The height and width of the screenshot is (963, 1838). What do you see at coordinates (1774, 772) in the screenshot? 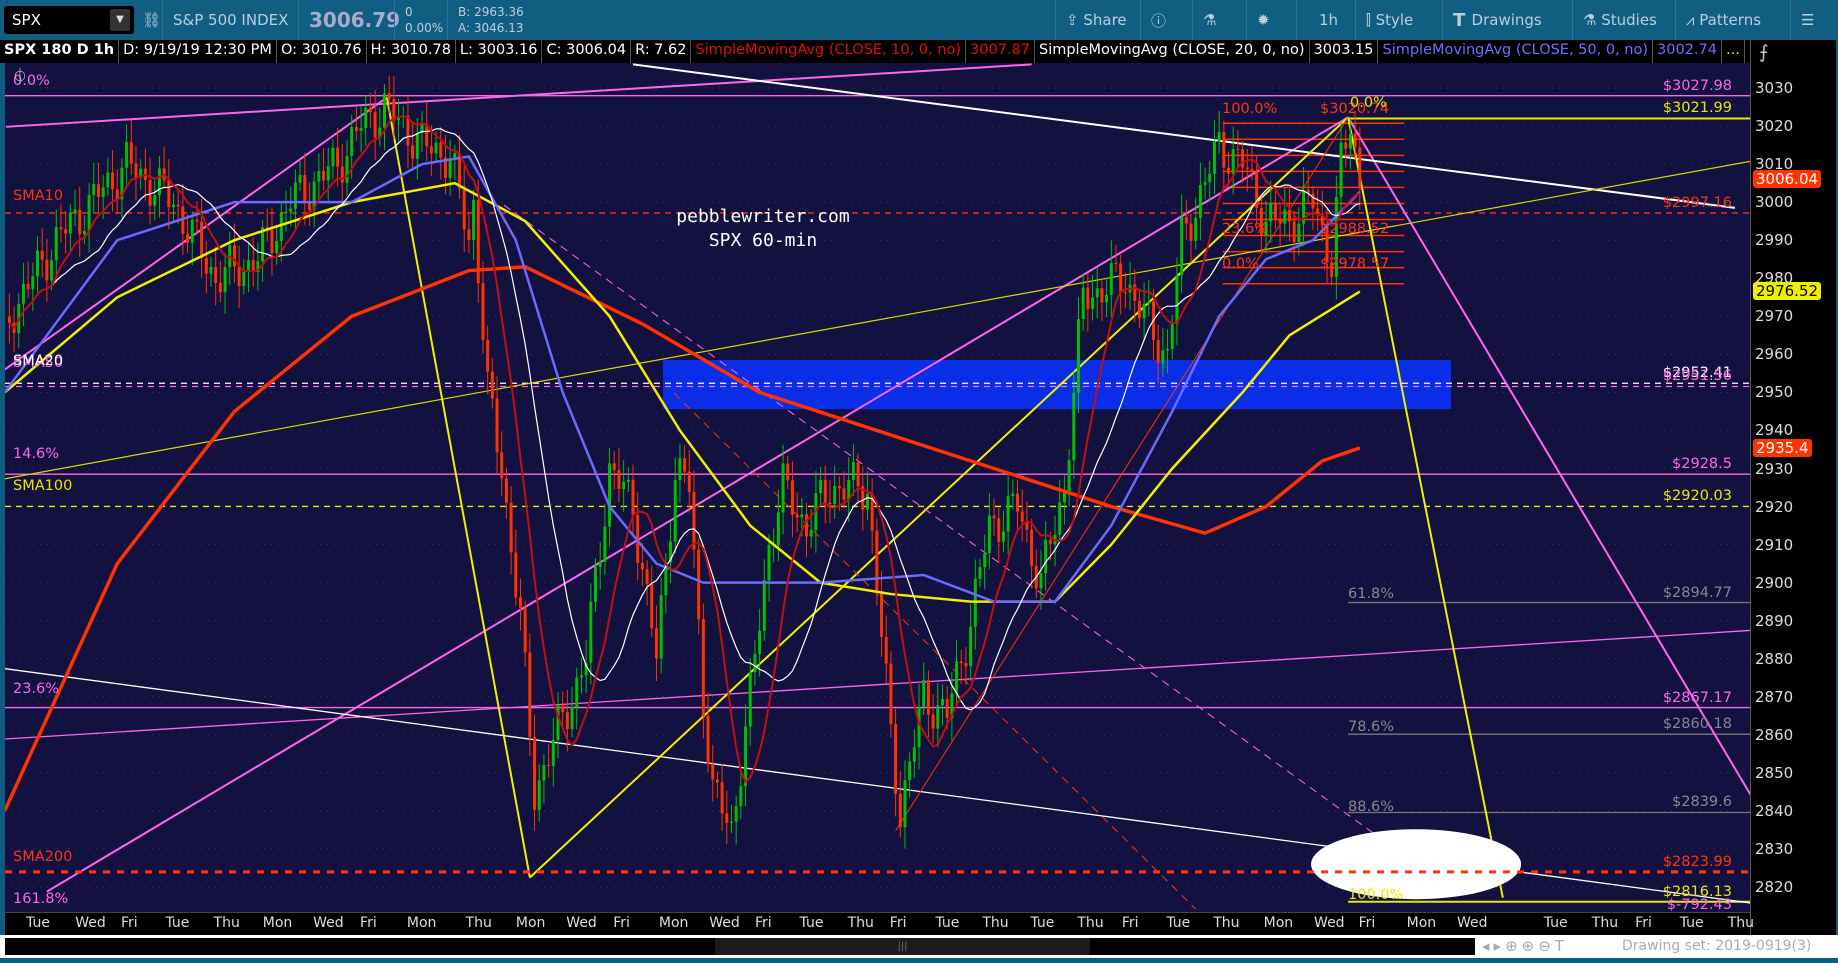
I see `price-tick-label: 2850` at bounding box center [1774, 772].